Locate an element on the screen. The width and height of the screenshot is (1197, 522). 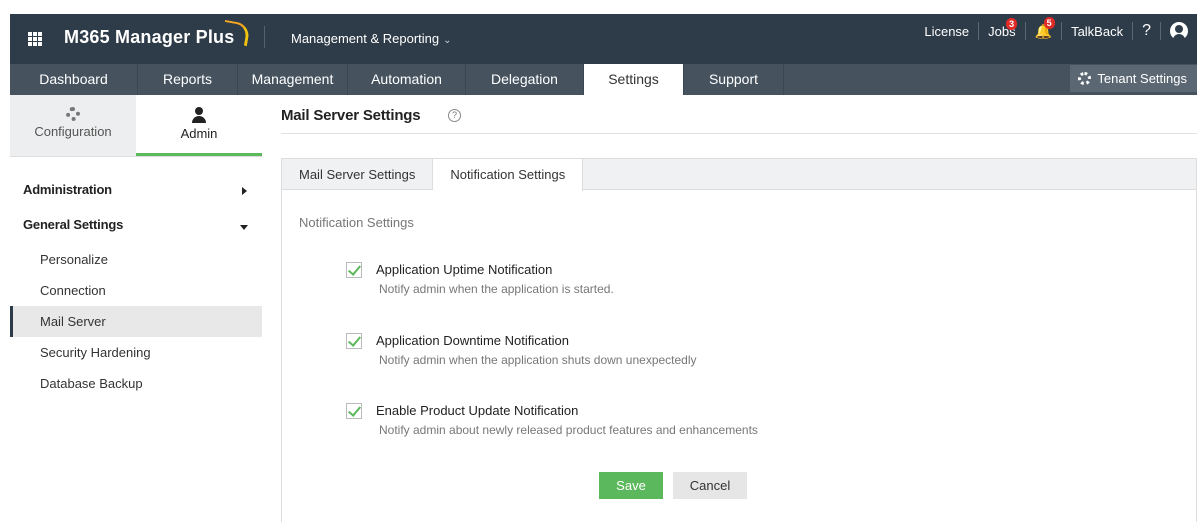
option-label: Application Uptime Notification is located at coordinates (464, 269).